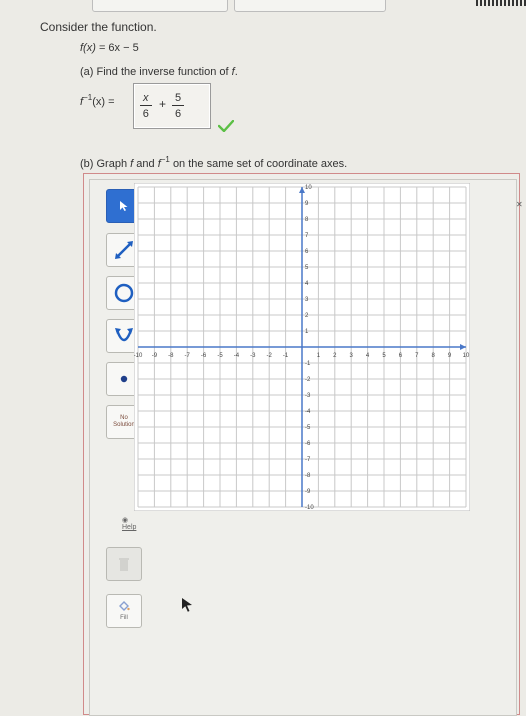 This screenshot has width=526, height=716. Describe the element at coordinates (104, 164) in the screenshot. I see `part-b-start: (b) Graph` at that location.